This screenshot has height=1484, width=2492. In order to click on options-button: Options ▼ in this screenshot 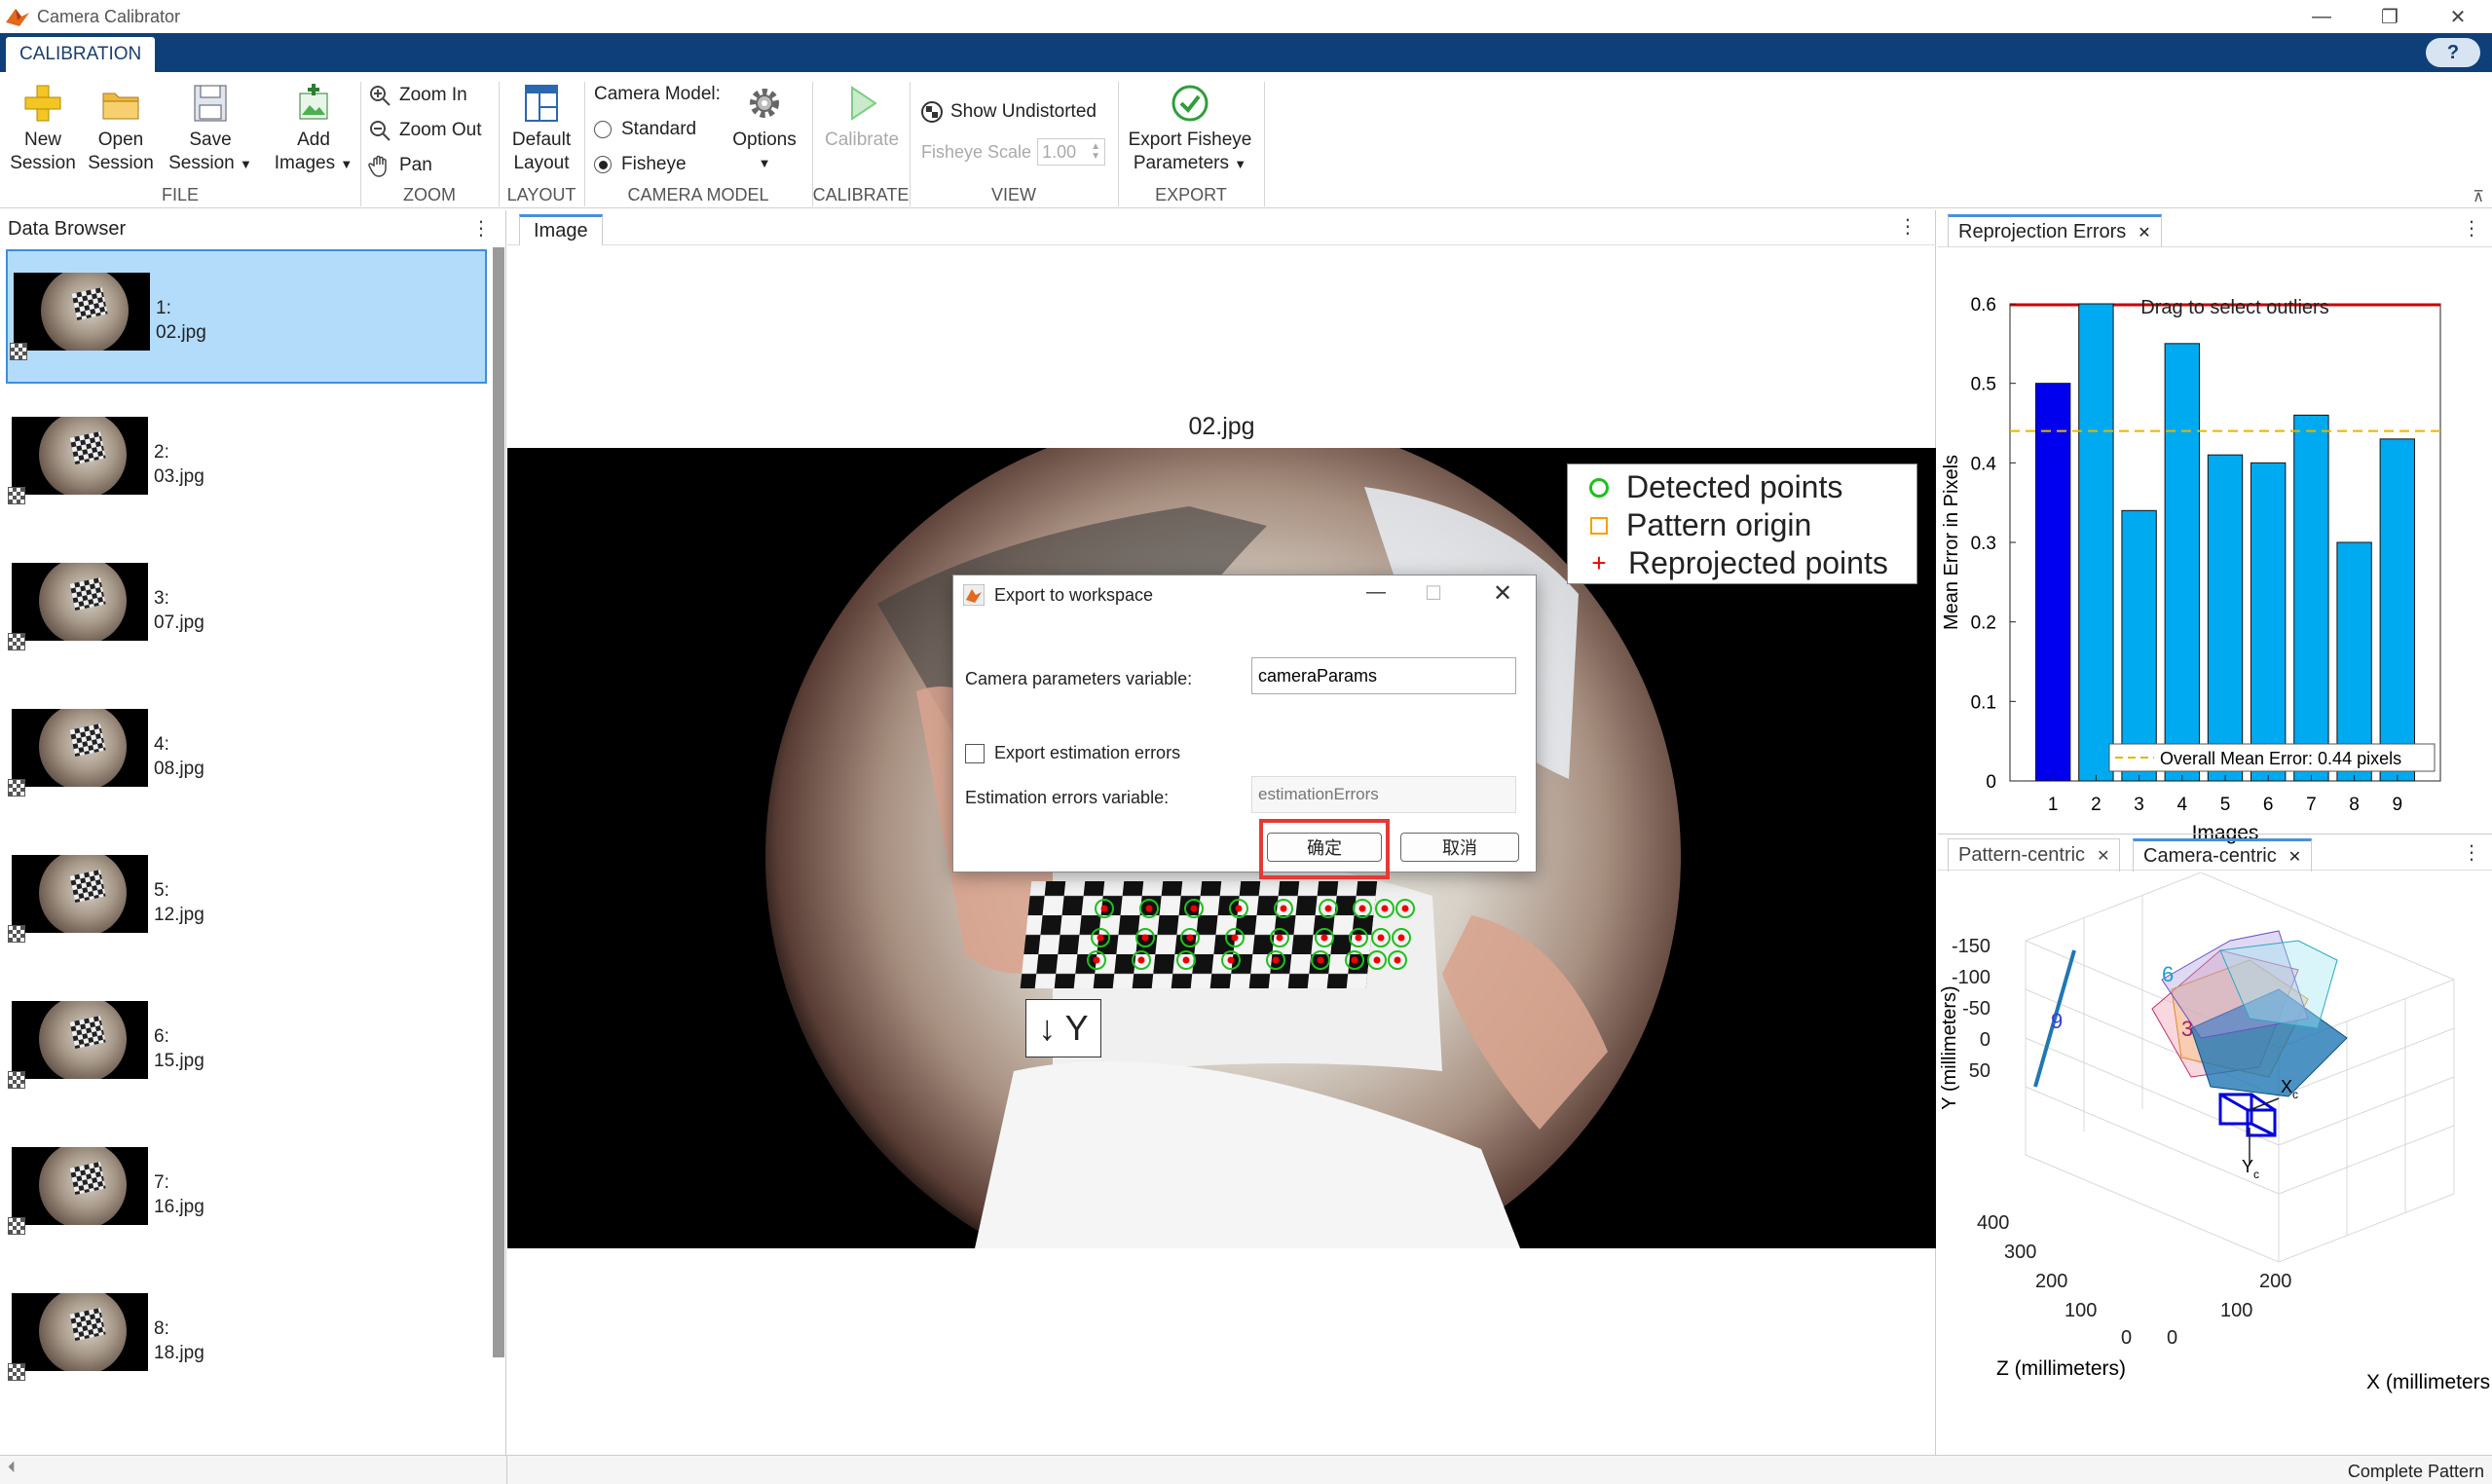, I will do `click(764, 128)`.